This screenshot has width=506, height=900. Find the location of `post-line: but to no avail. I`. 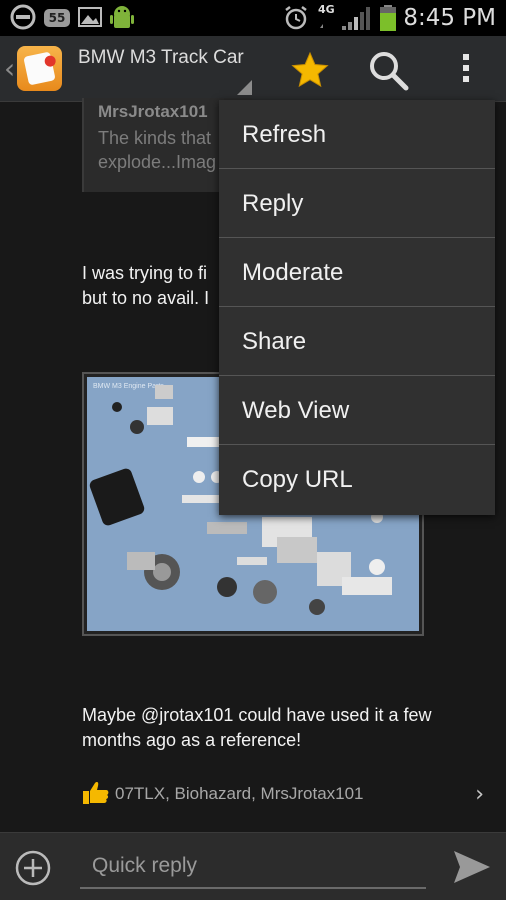

post-line: but to no avail. I is located at coordinates (146, 298).